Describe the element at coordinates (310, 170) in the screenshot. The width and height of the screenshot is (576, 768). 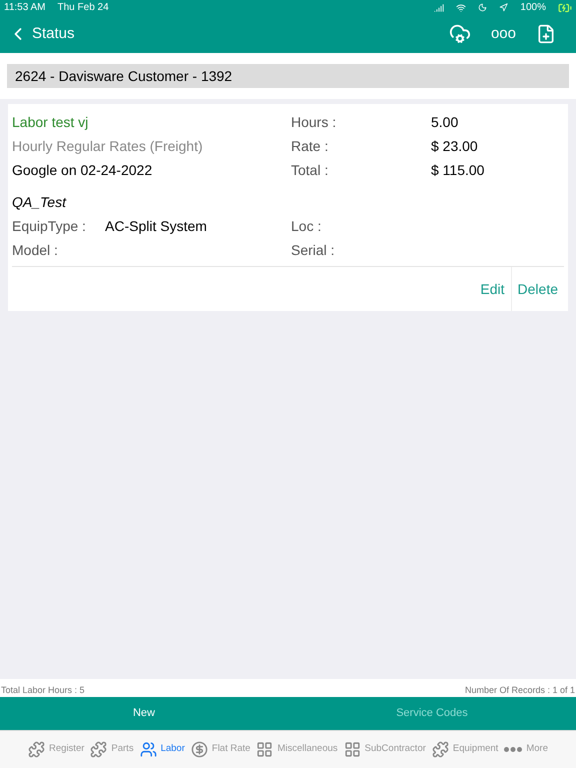
I see `field-label: Total :` at that location.